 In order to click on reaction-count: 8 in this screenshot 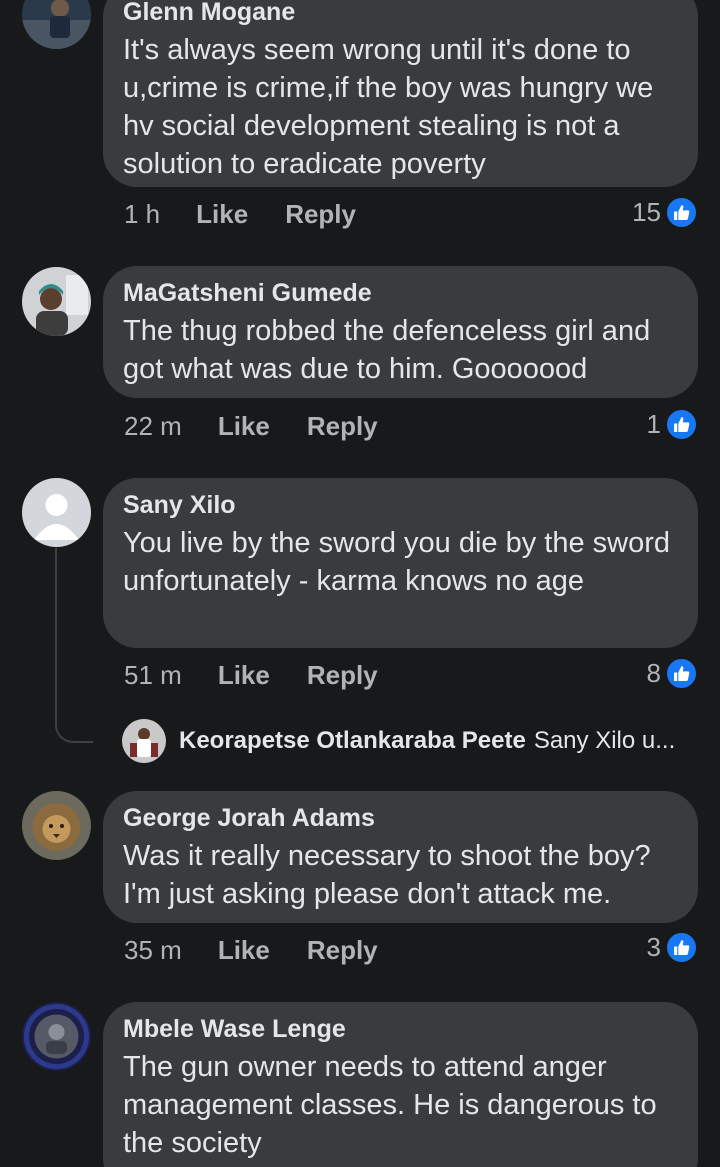, I will do `click(653, 672)`.